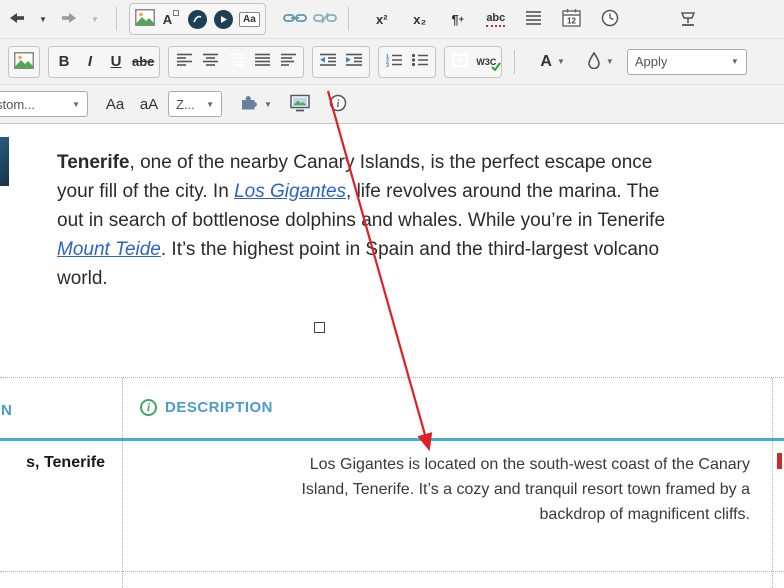 Image resolution: width=784 pixels, height=588 pixels. I want to click on table-header-rule, so click(392, 439).